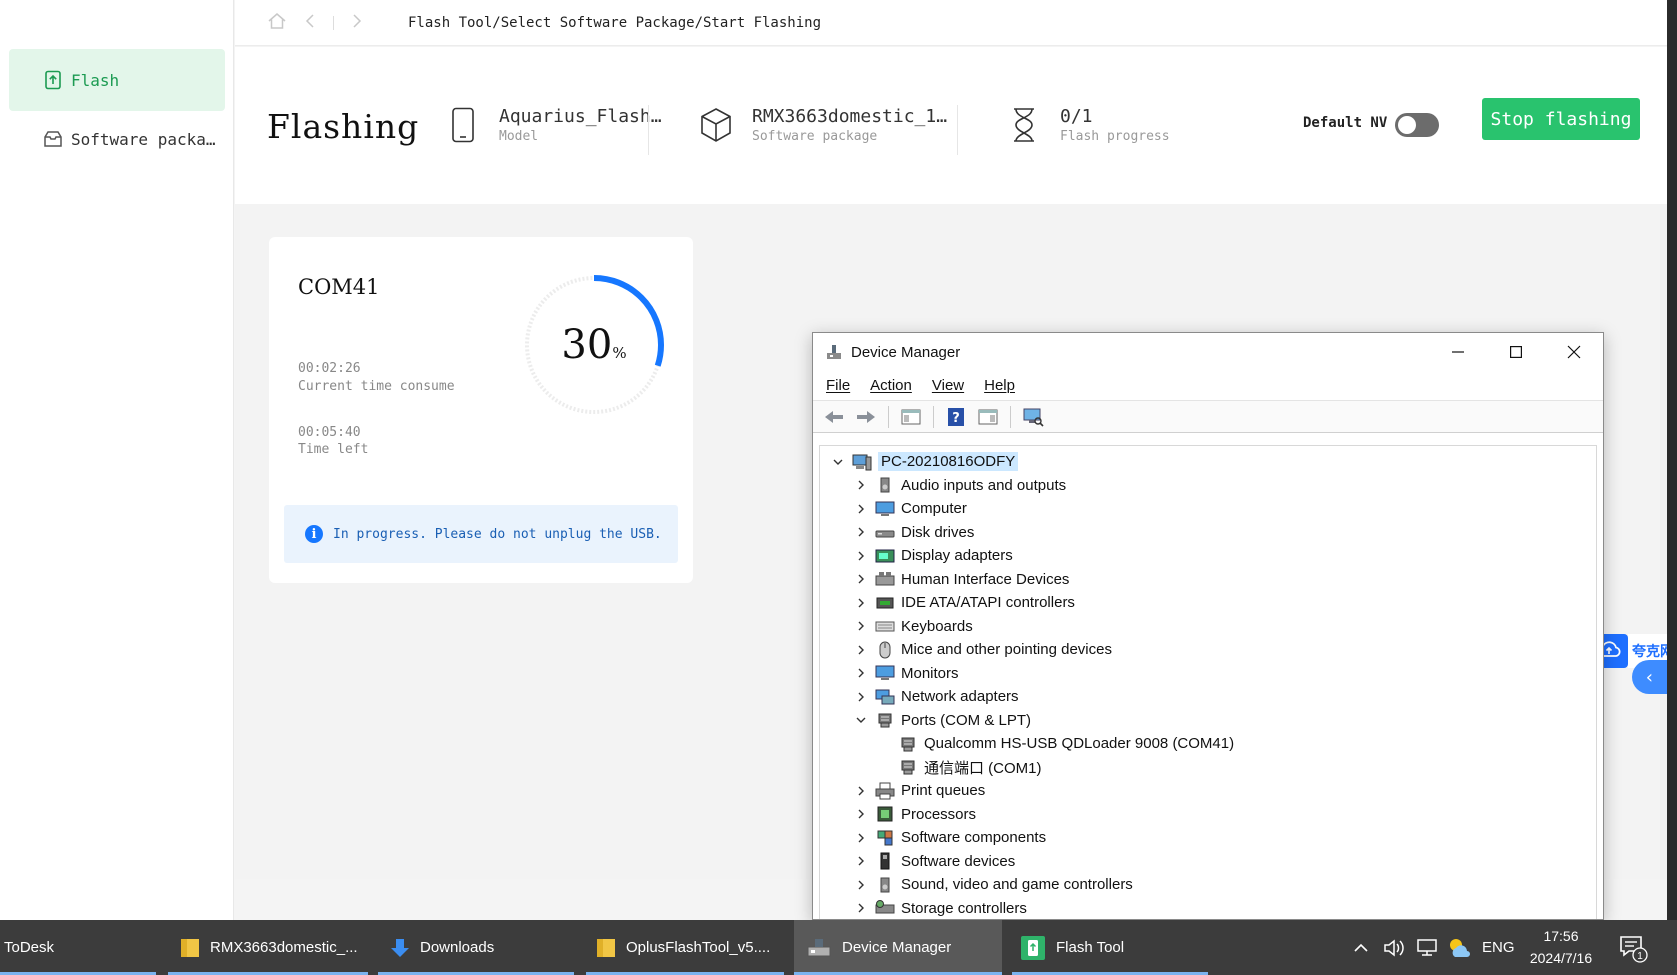  What do you see at coordinates (1458, 352) in the screenshot?
I see `minimize-button` at bounding box center [1458, 352].